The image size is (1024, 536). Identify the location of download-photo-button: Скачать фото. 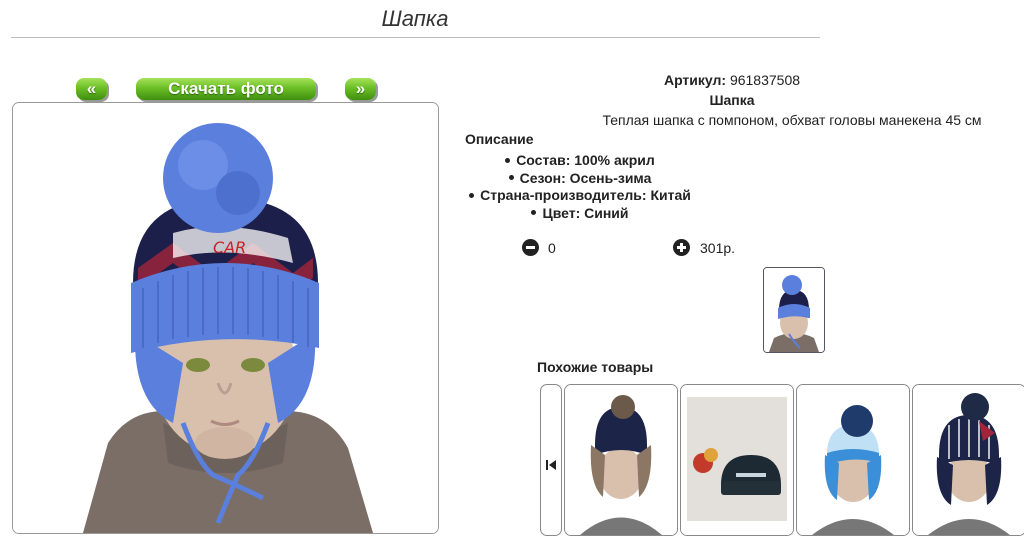
(226, 89).